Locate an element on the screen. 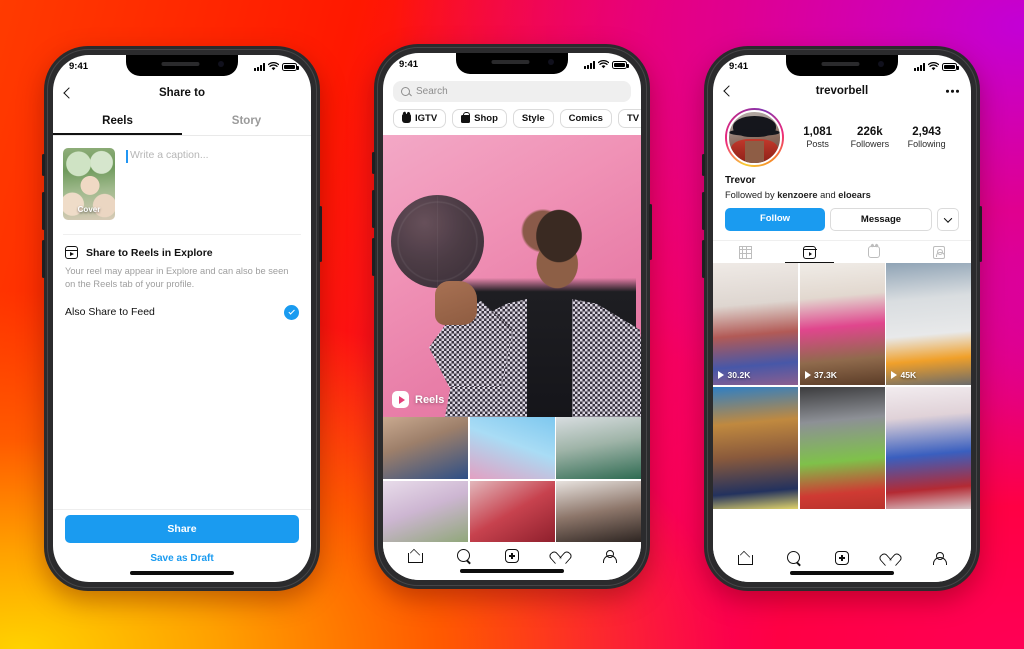 This screenshot has width=1024, height=649. stat-following: 2,943 Following is located at coordinates (927, 137).